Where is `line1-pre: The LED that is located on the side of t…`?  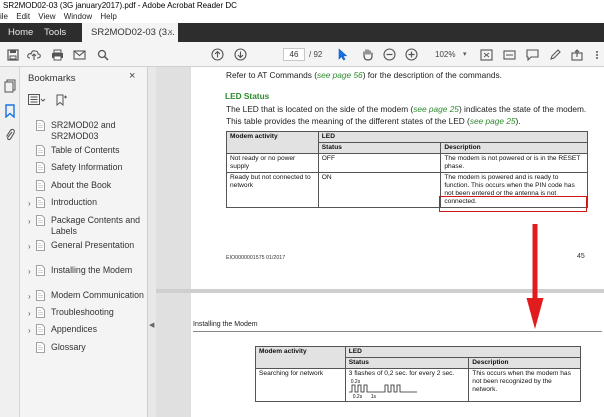
line1-pre: The LED that is located on the side of t… is located at coordinates (320, 109).